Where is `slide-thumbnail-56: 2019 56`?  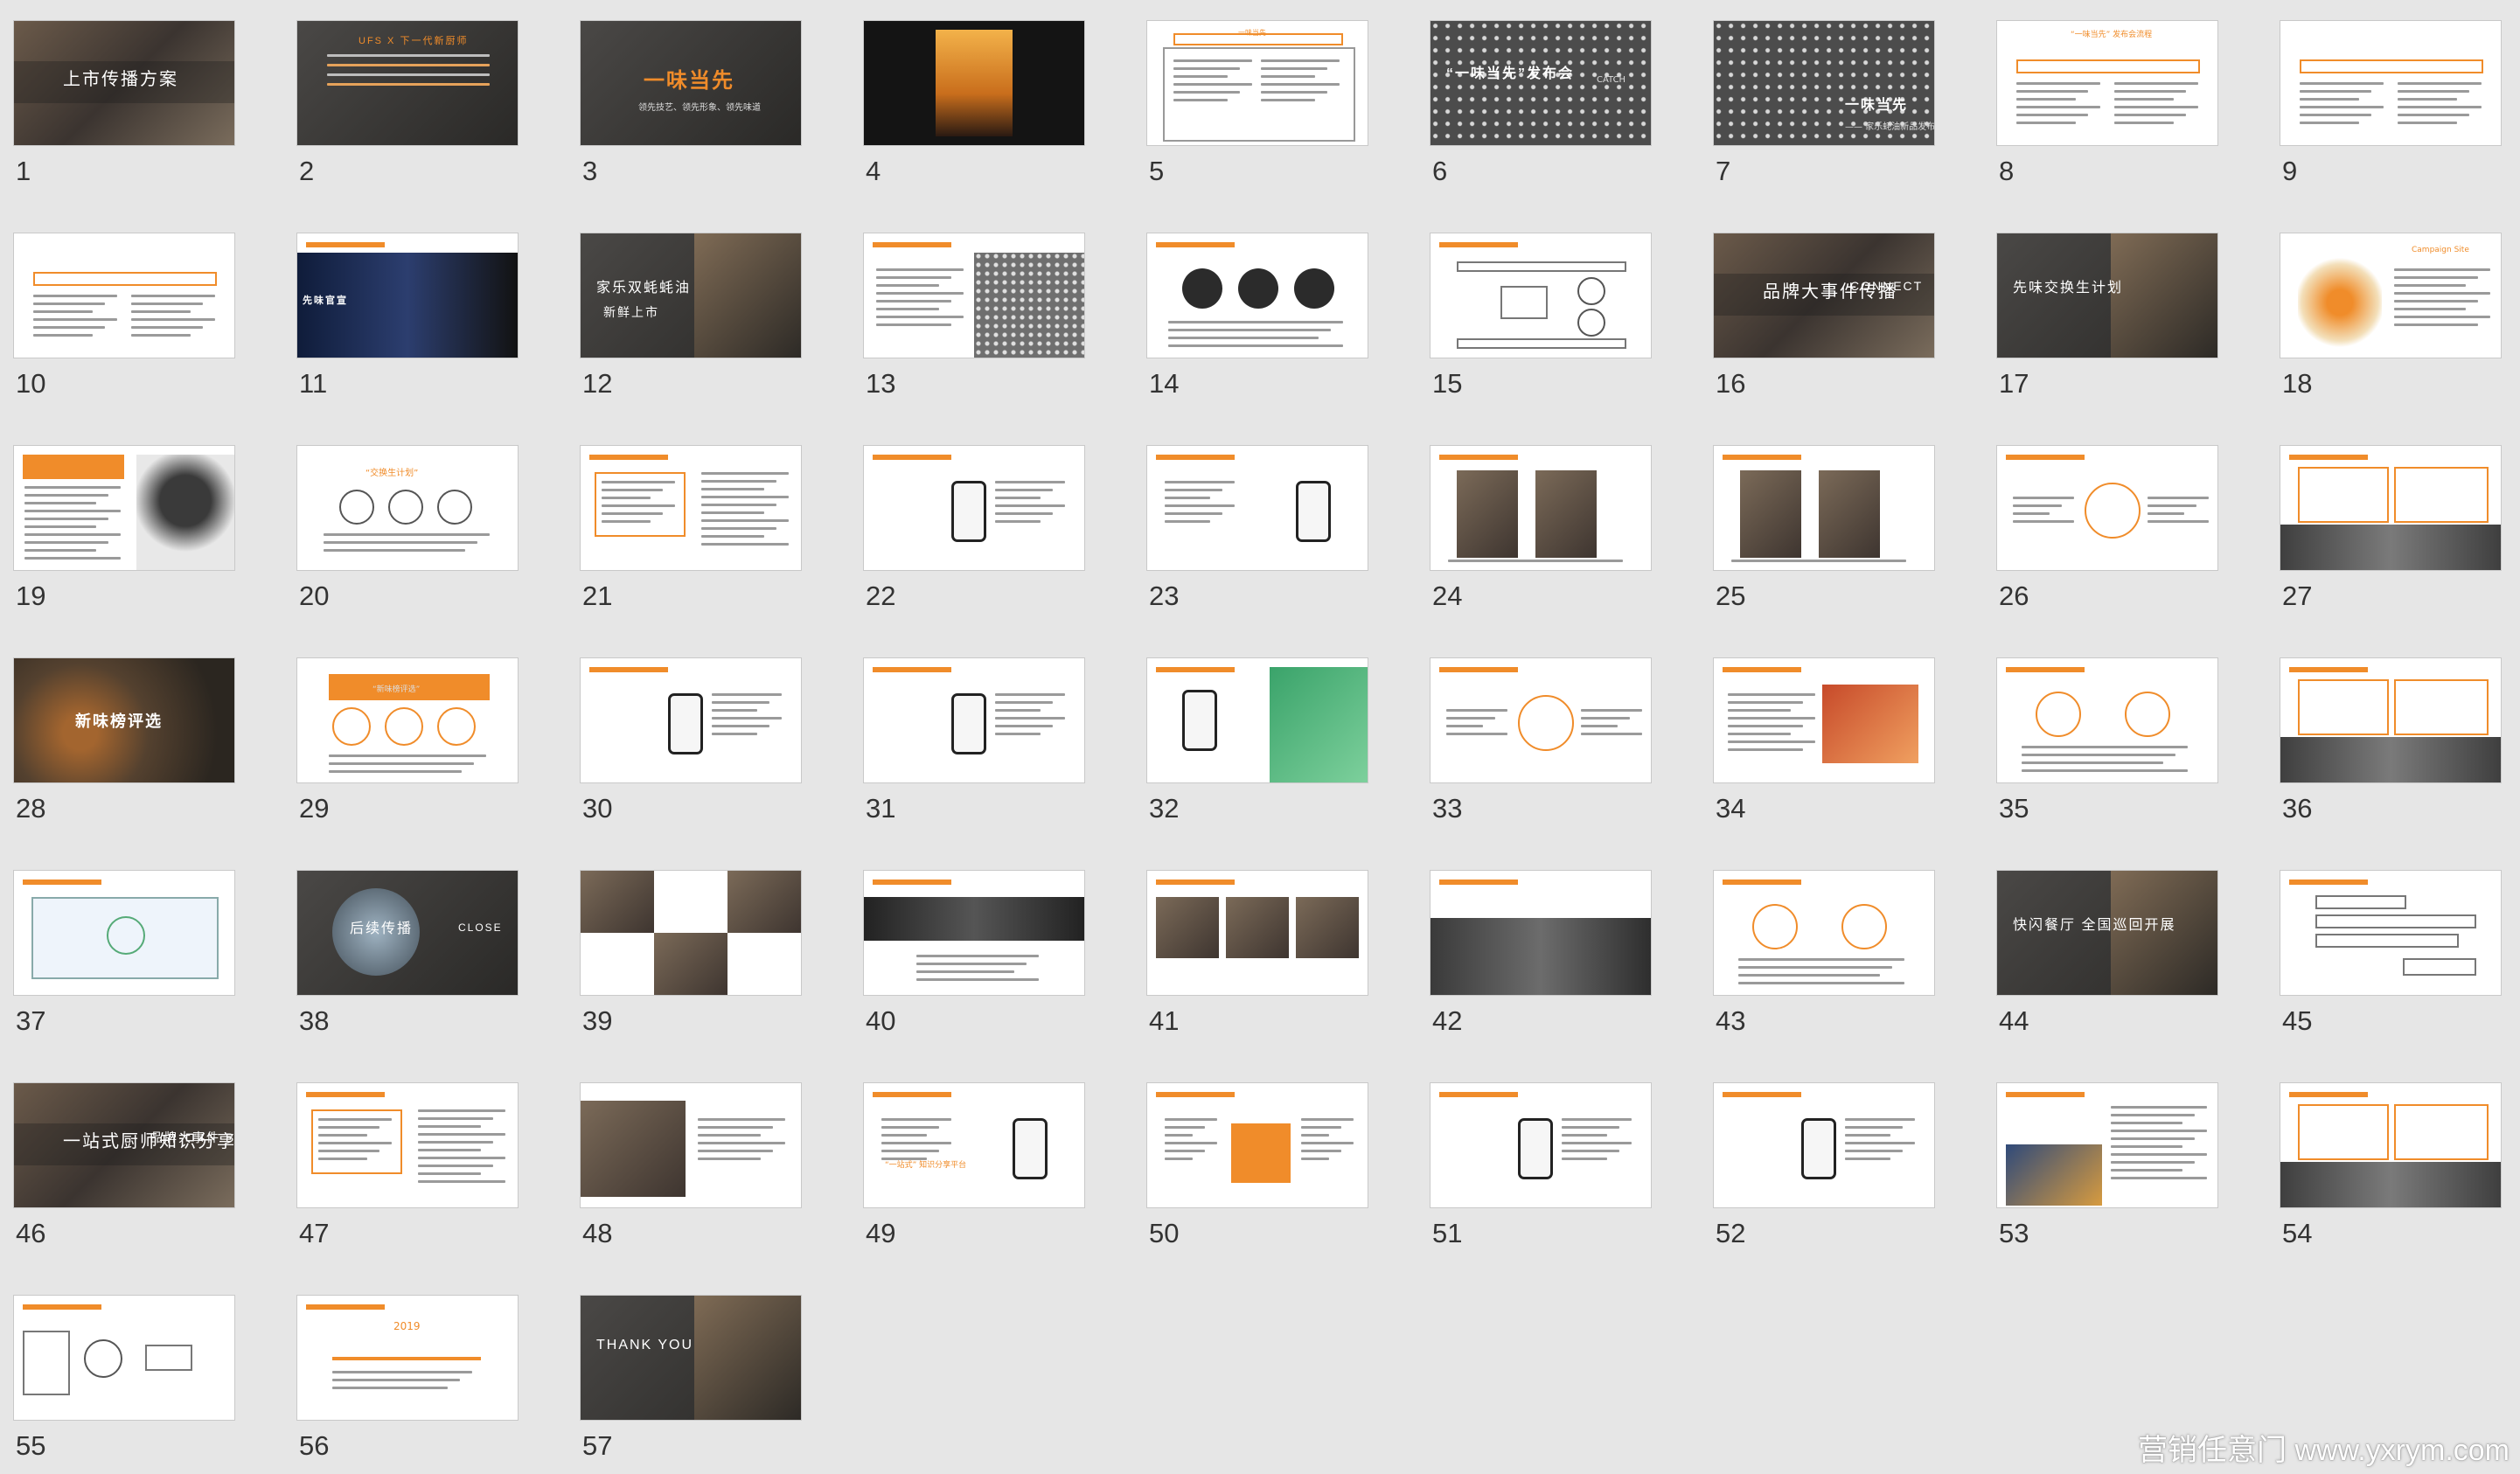
slide-thumbnail-56: 2019 56 is located at coordinates (400, 1369).